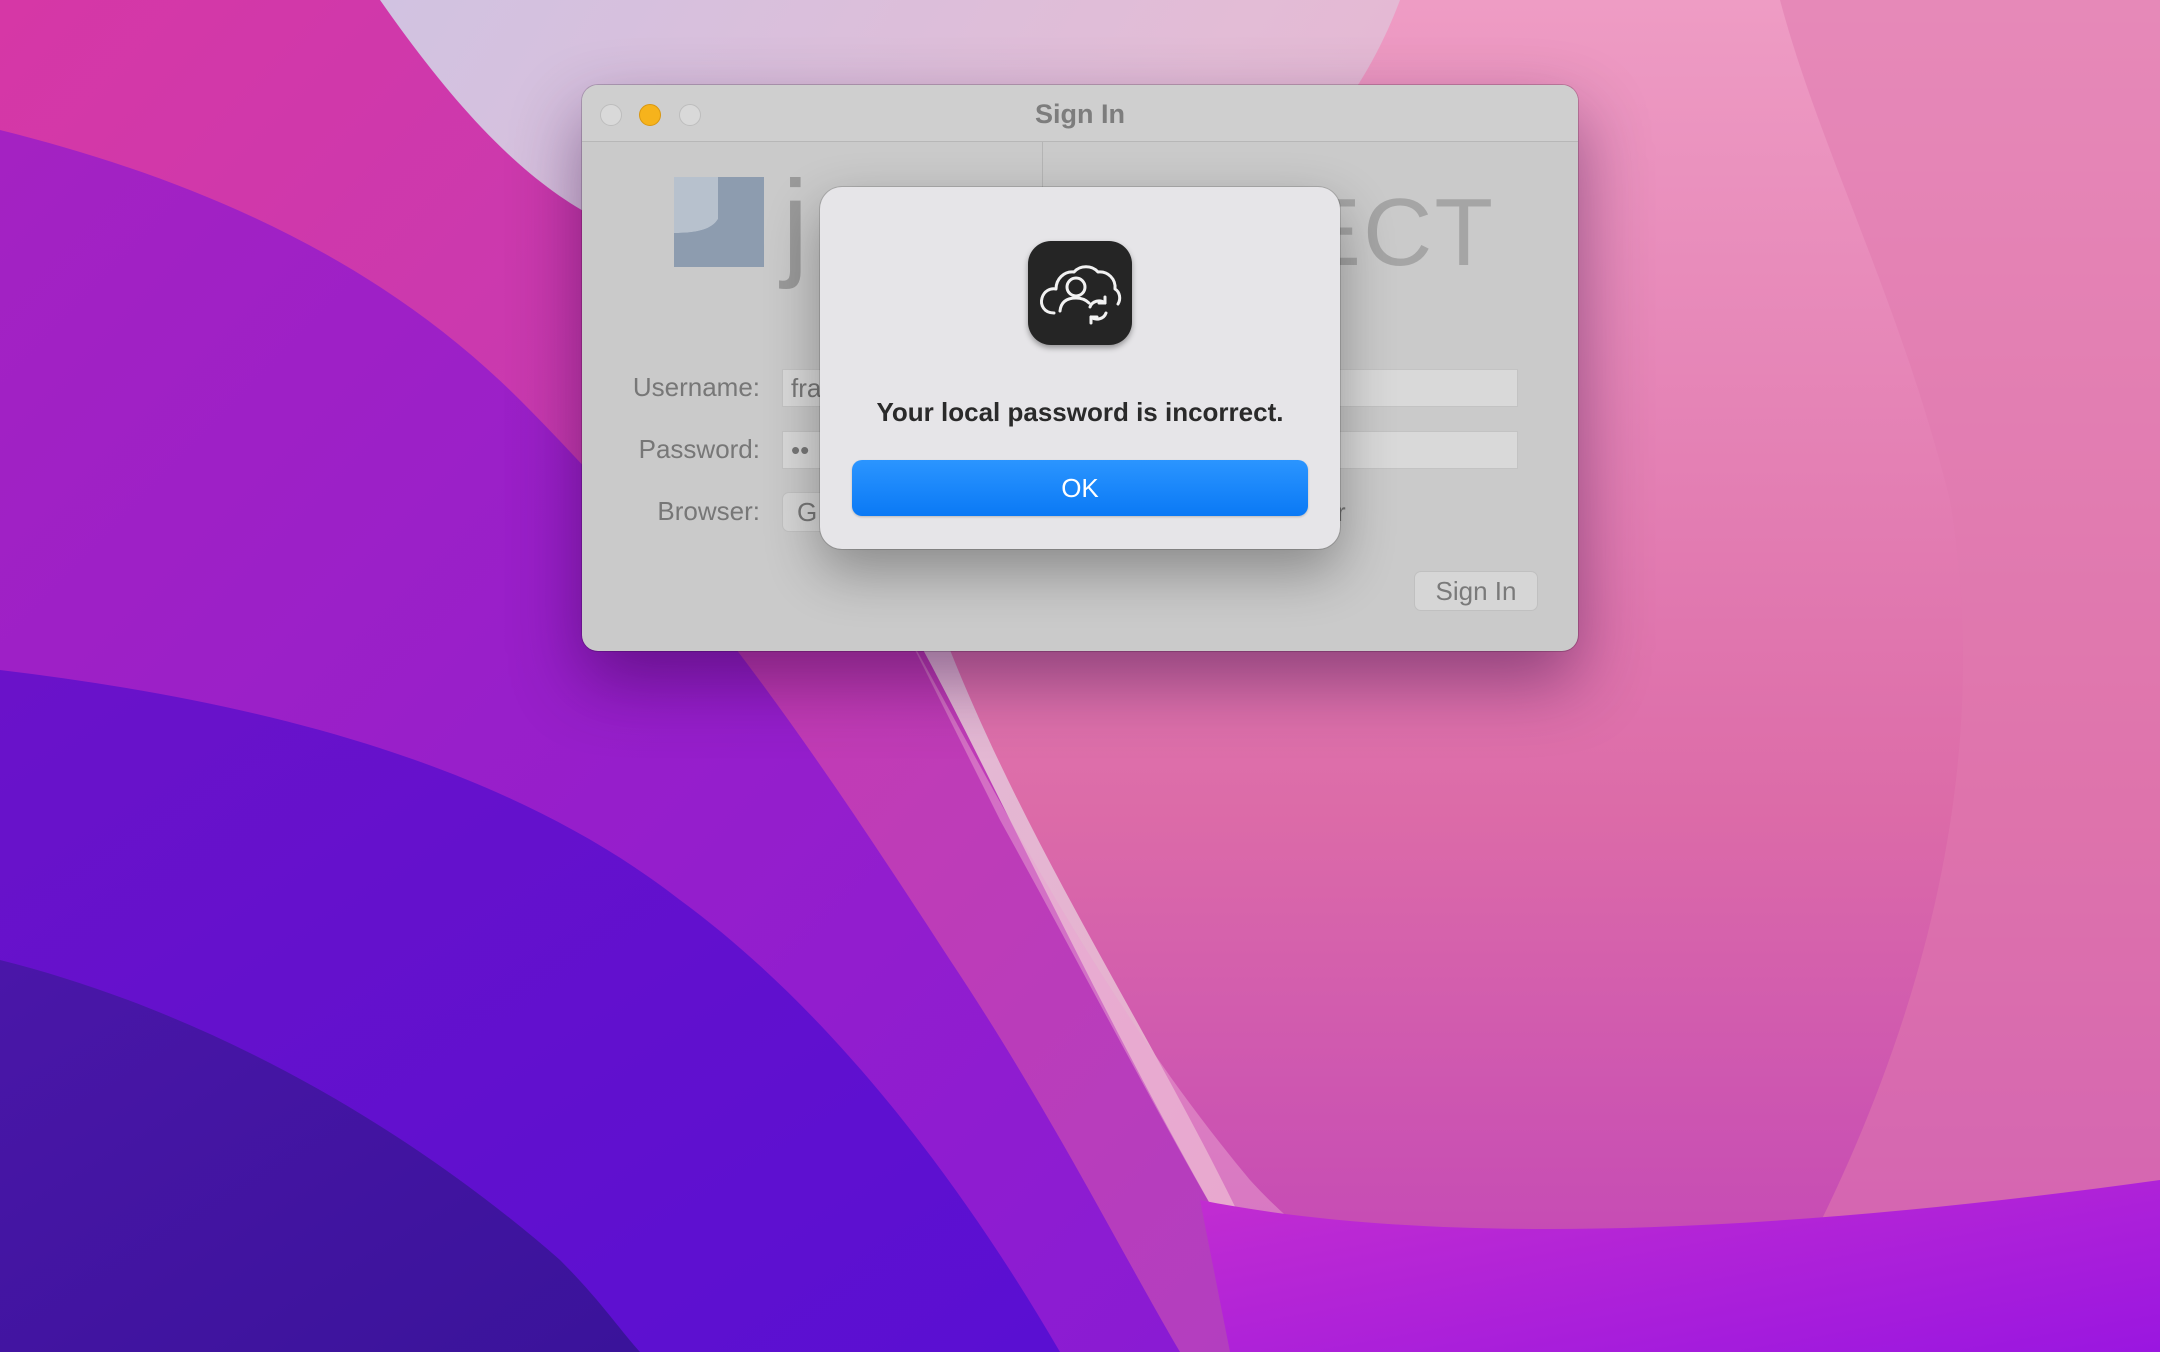 The height and width of the screenshot is (1352, 2160). I want to click on username-label: Username:, so click(696, 387).